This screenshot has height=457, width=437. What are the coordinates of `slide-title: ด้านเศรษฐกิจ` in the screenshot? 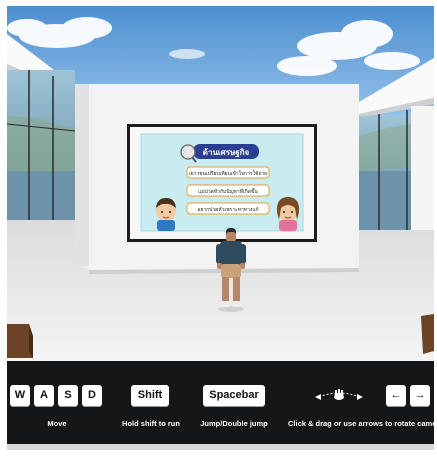 It's located at (226, 152).